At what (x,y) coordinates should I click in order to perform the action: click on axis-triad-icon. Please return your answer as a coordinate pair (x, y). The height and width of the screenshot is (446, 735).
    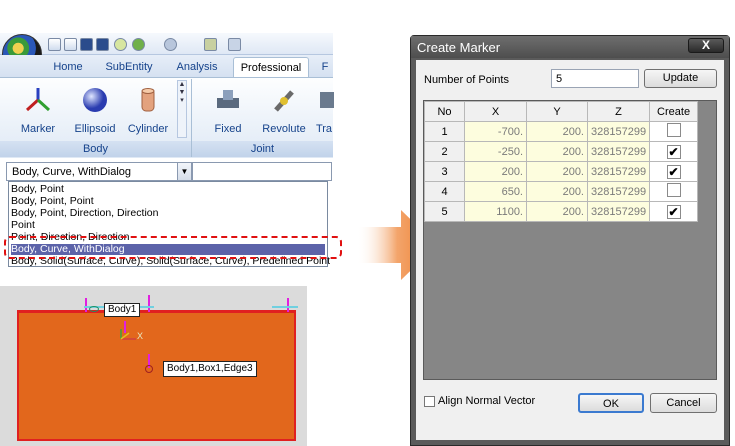
    Looking at the image, I should click on (128, 334).